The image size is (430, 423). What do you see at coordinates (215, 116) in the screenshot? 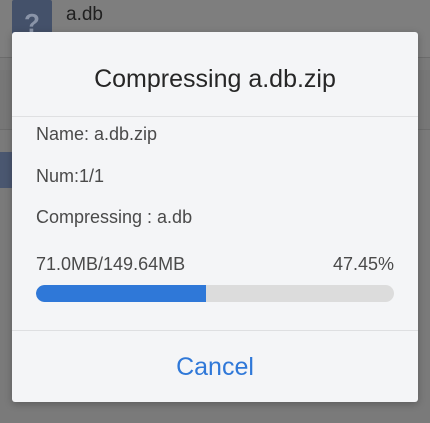
I see `divider` at bounding box center [215, 116].